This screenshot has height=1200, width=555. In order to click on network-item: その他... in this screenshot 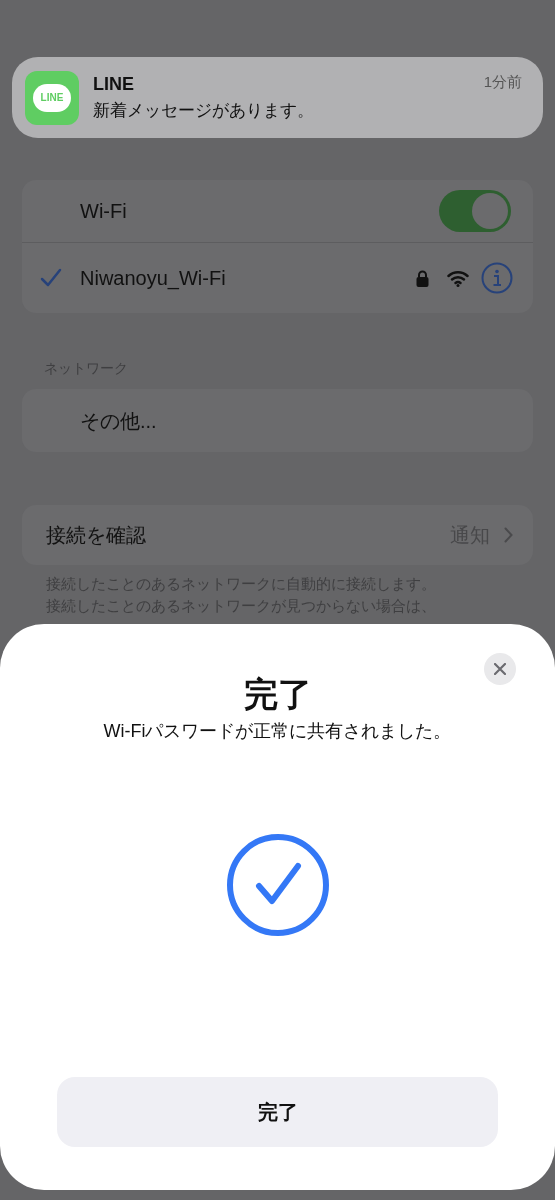, I will do `click(118, 420)`.